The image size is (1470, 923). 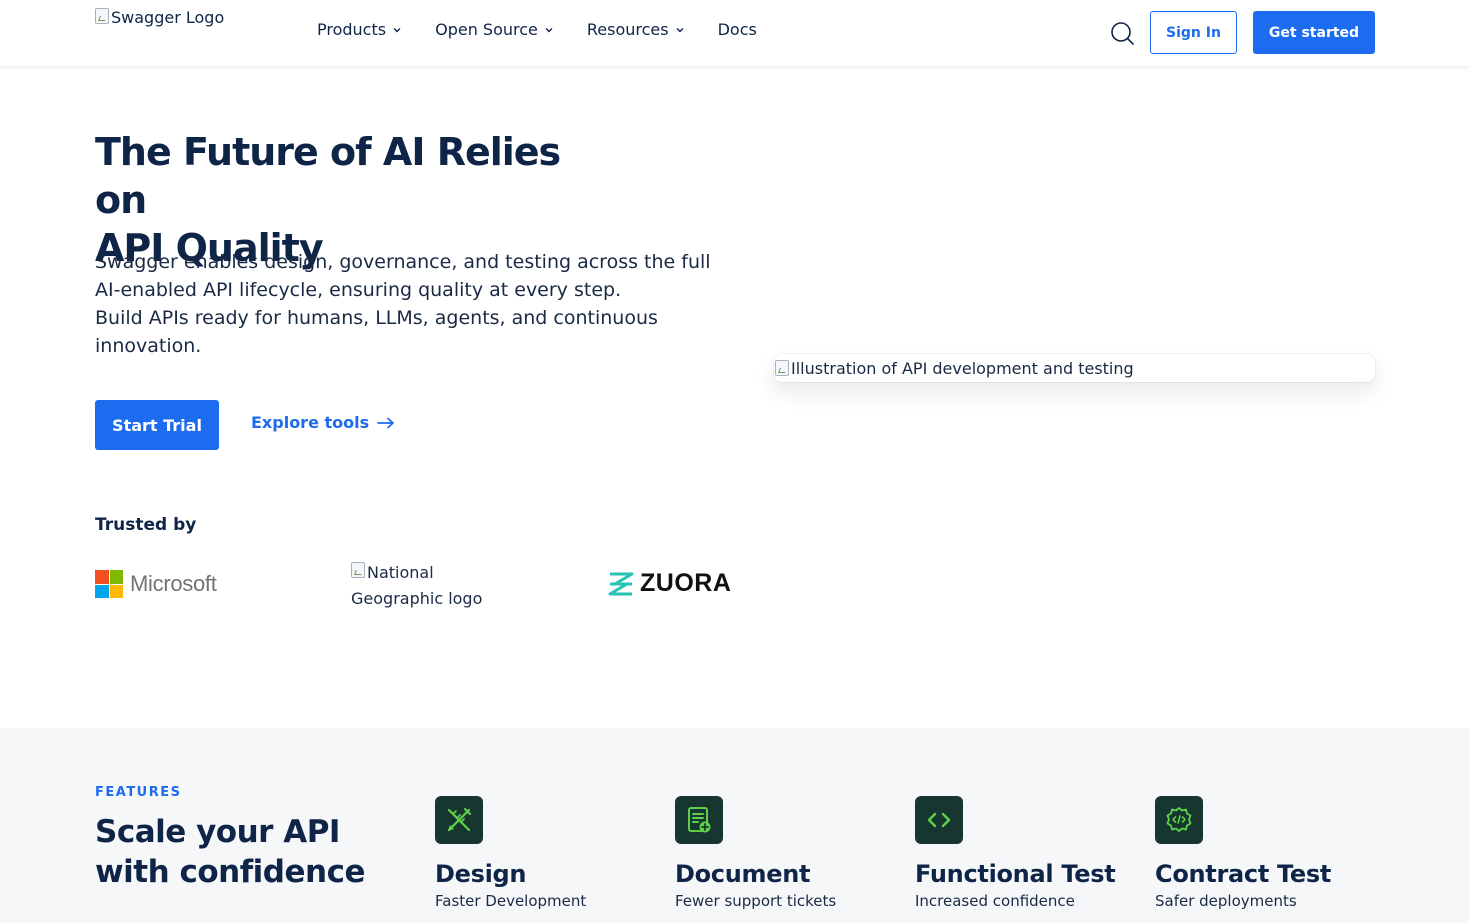 I want to click on features-title: Scale your API with confidence, so click(x=230, y=852).